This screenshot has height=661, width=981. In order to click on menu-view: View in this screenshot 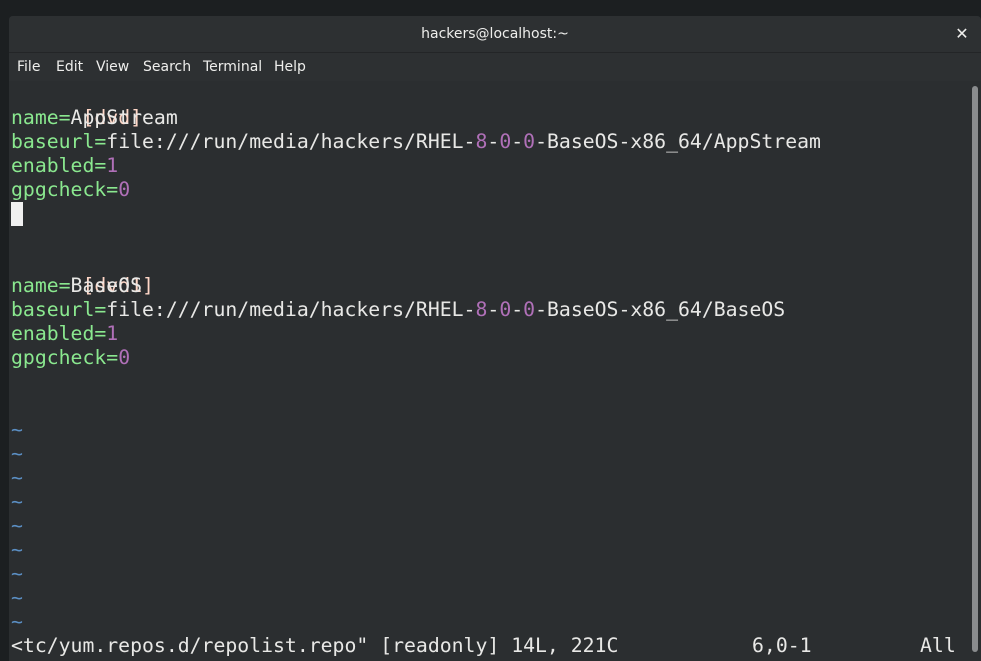, I will do `click(112, 67)`.